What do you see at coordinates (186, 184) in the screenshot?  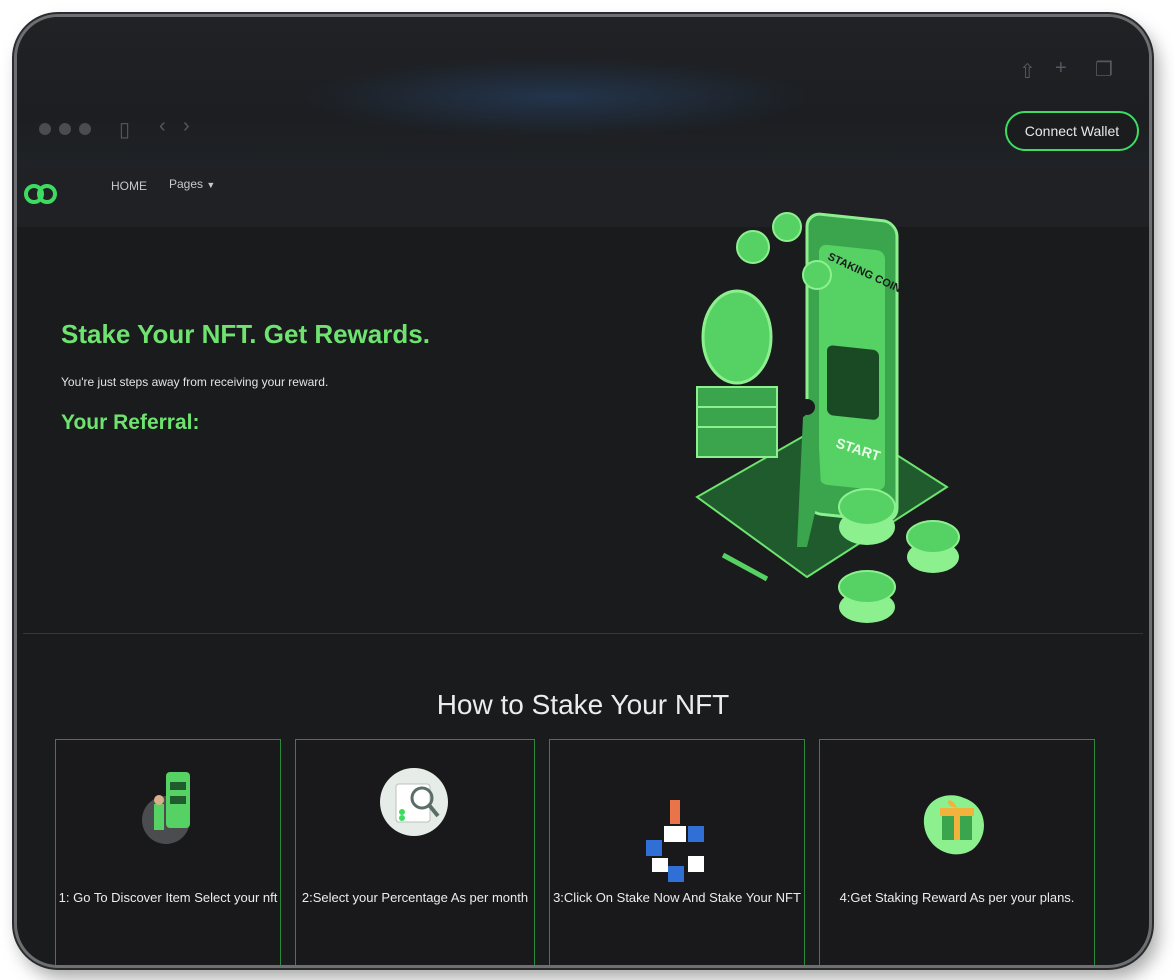 I see `nav-pages-label: Pages` at bounding box center [186, 184].